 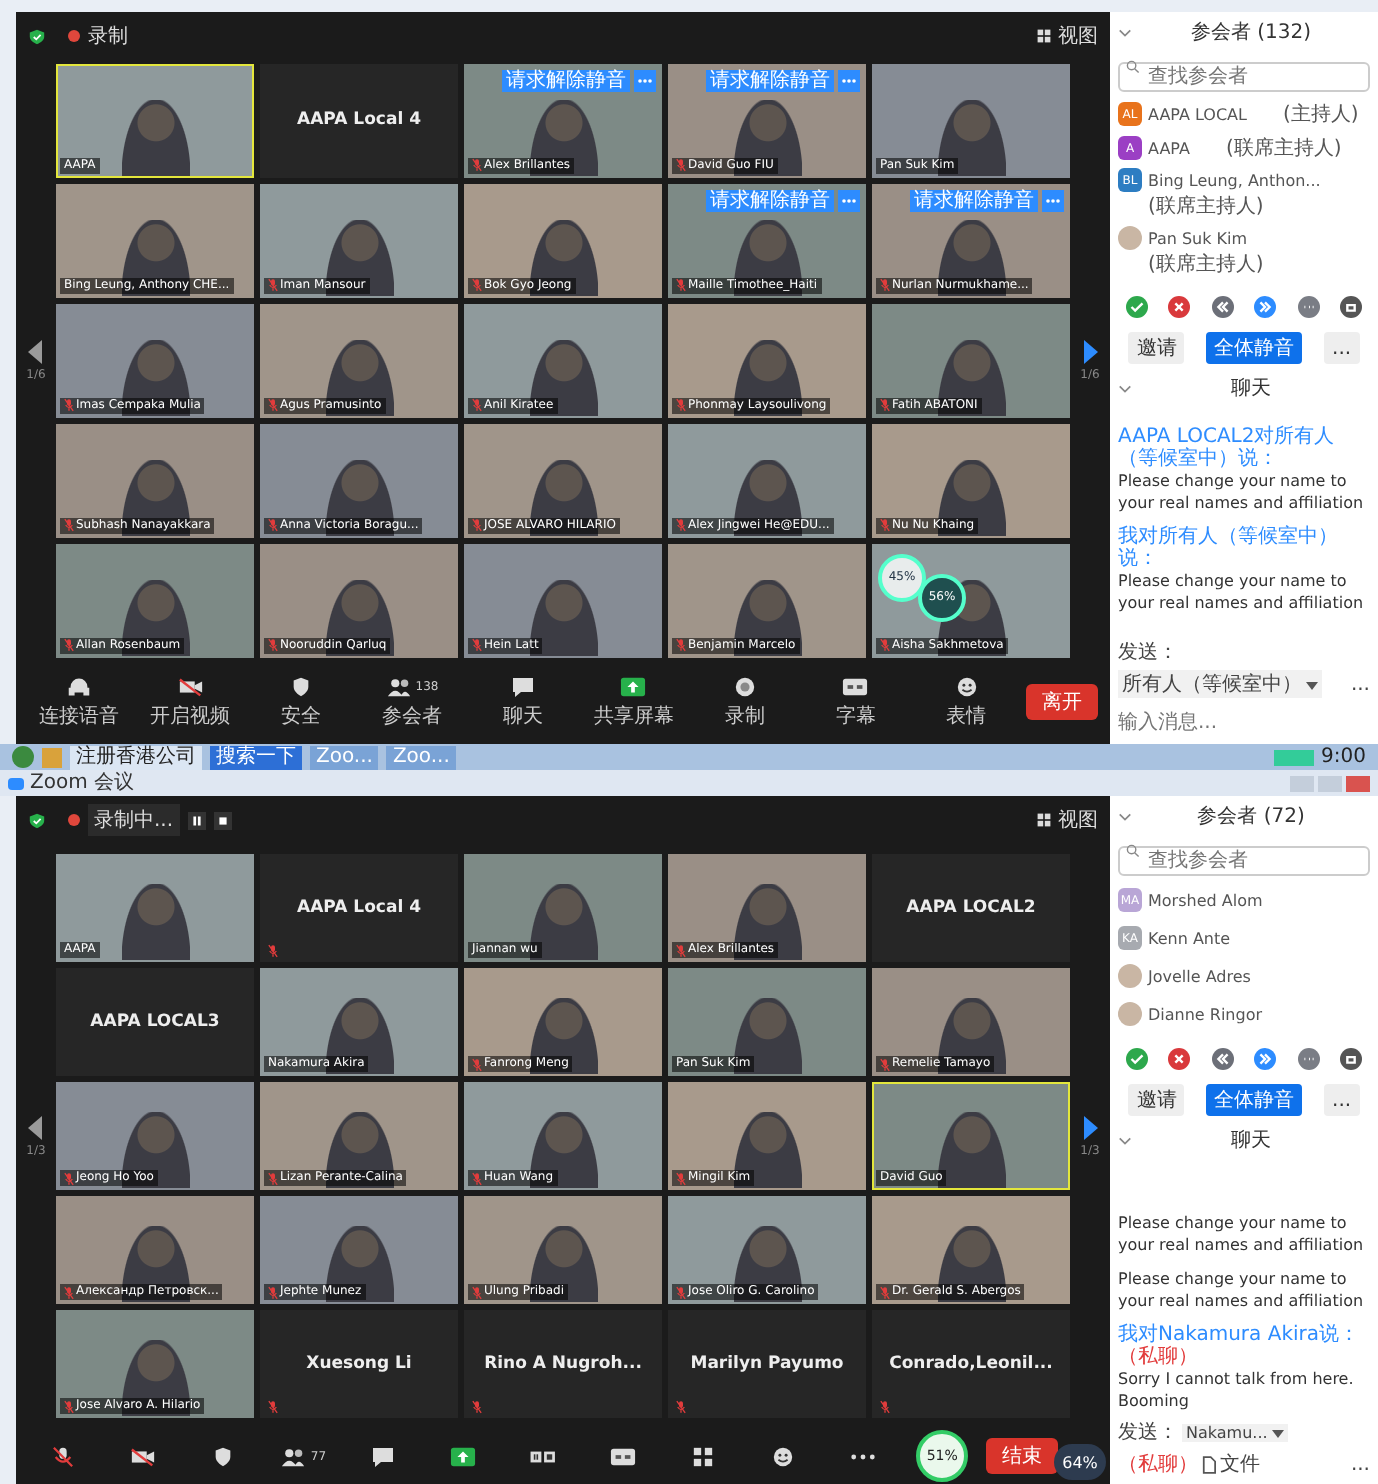 What do you see at coordinates (1189, 938) in the screenshot?
I see `participant-name: Kenn Ante` at bounding box center [1189, 938].